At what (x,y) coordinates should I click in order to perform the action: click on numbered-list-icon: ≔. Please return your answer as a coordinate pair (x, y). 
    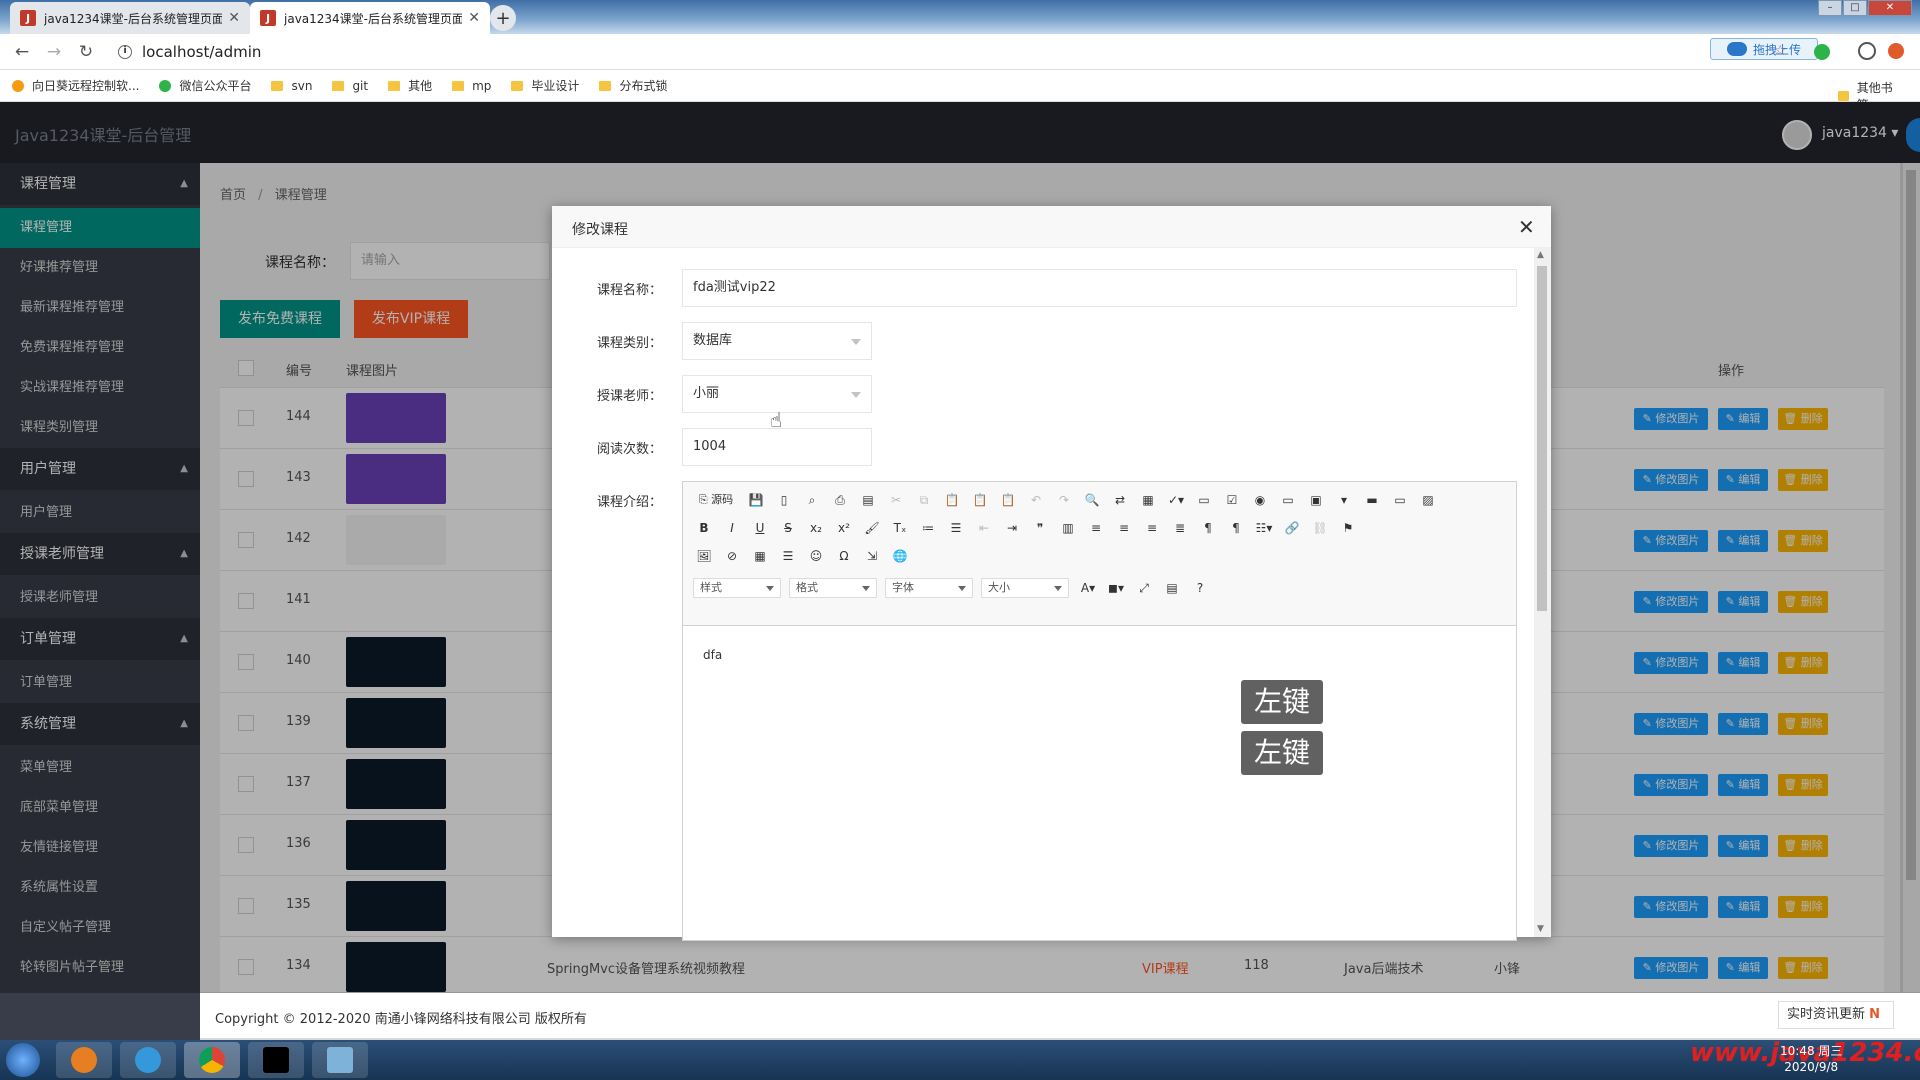
    Looking at the image, I should click on (928, 528).